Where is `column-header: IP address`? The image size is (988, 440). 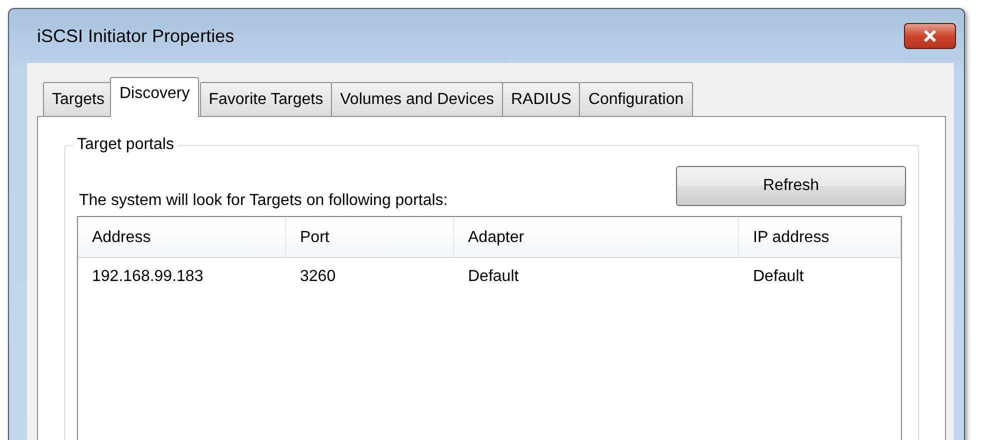 column-header: IP address is located at coordinates (820, 237).